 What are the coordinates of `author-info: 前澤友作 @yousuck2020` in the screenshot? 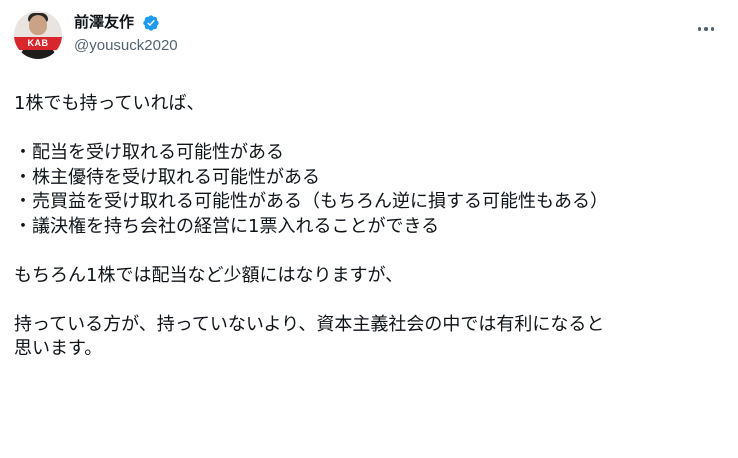 It's located at (126, 34).